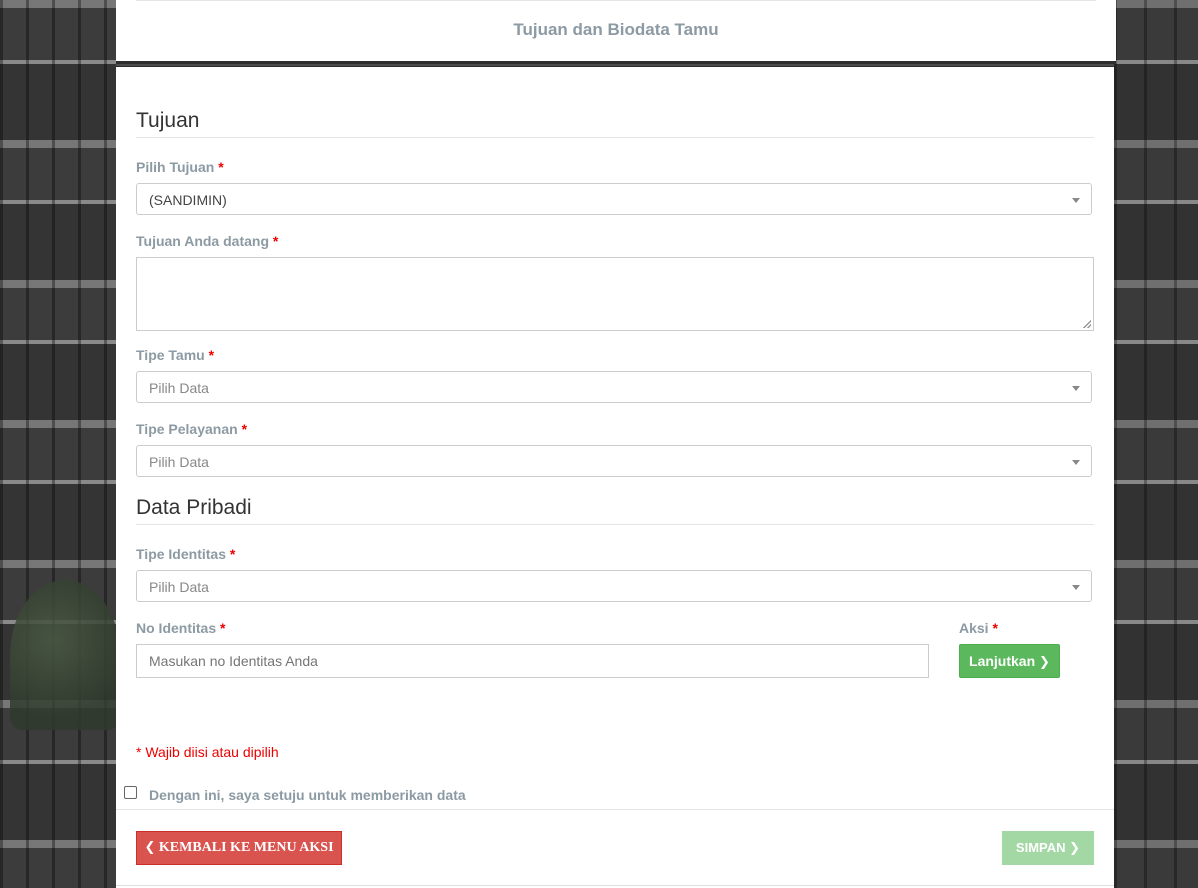  Describe the element at coordinates (179, 462) in the screenshot. I see `tipe-pelayanan-value: Pilih Data` at that location.